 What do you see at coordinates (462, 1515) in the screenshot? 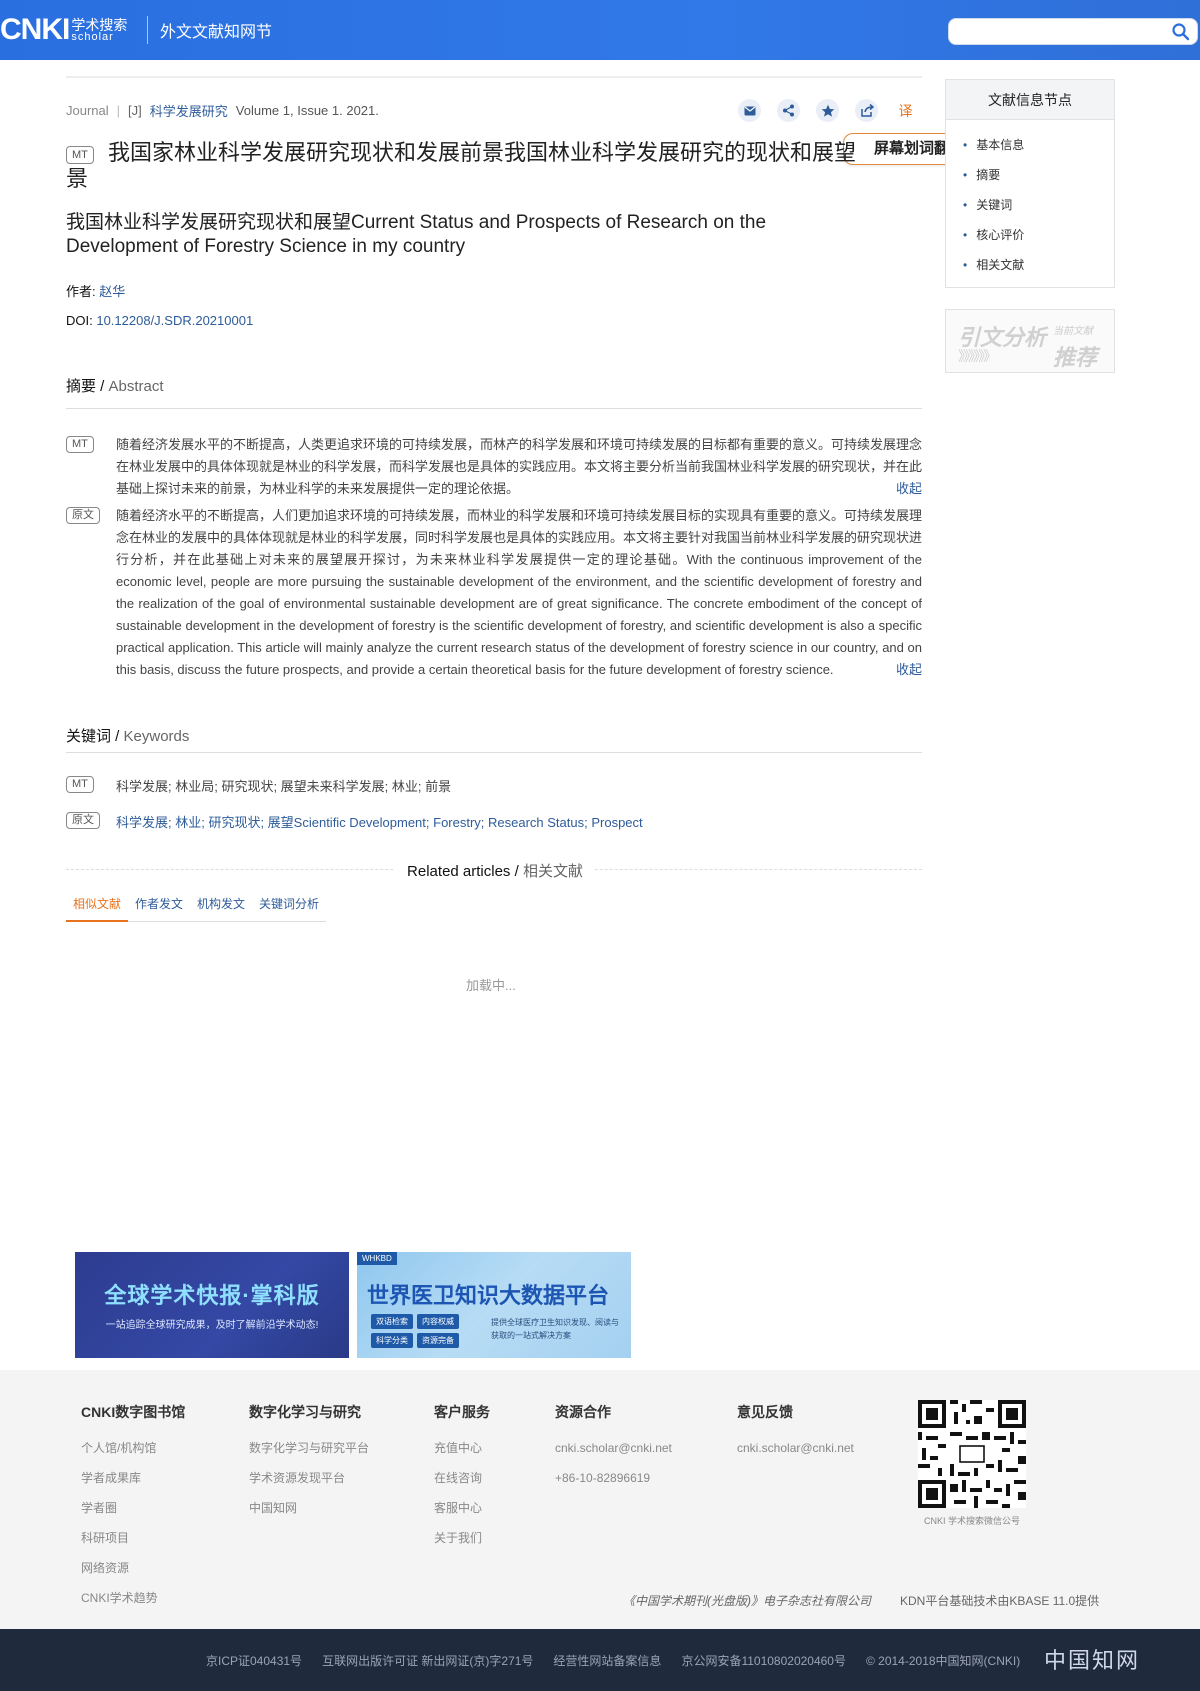
I see `footer-link: 客服中心` at bounding box center [462, 1515].